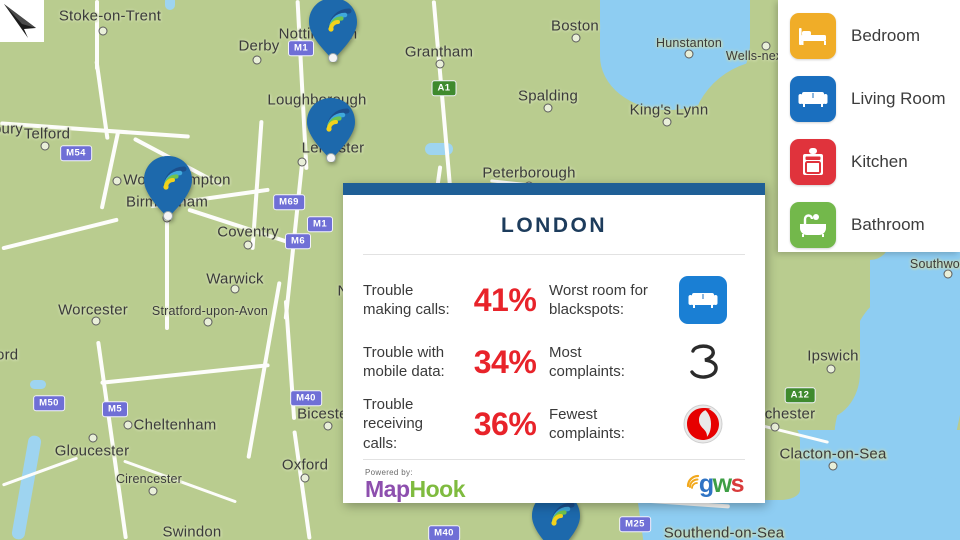  I want to click on legend-item-label: Kitchen, so click(879, 161).